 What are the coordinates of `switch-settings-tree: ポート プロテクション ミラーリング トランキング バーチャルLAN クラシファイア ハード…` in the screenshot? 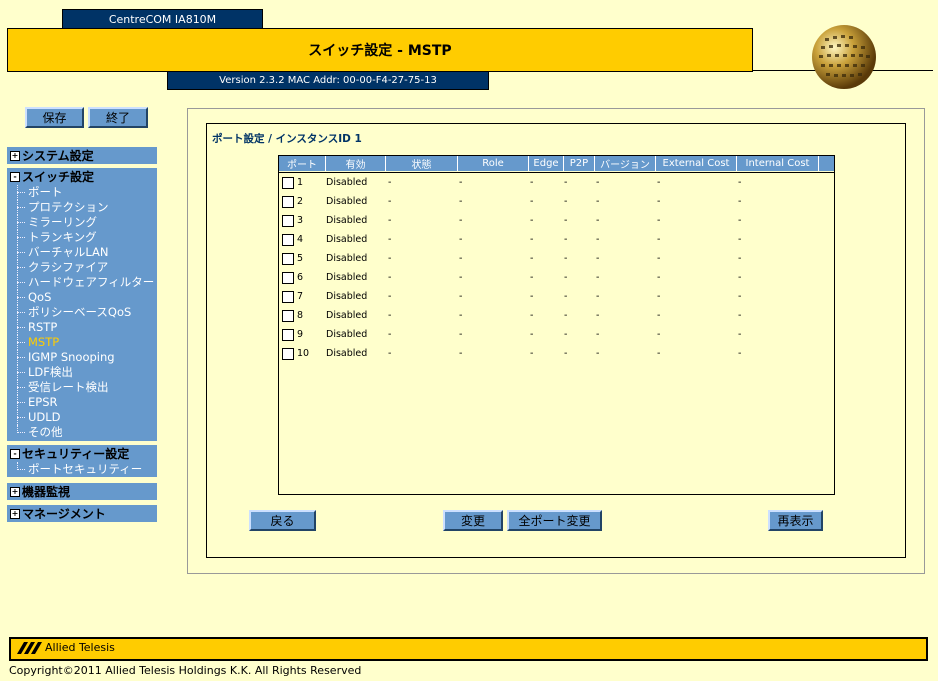 It's located at (82, 312).